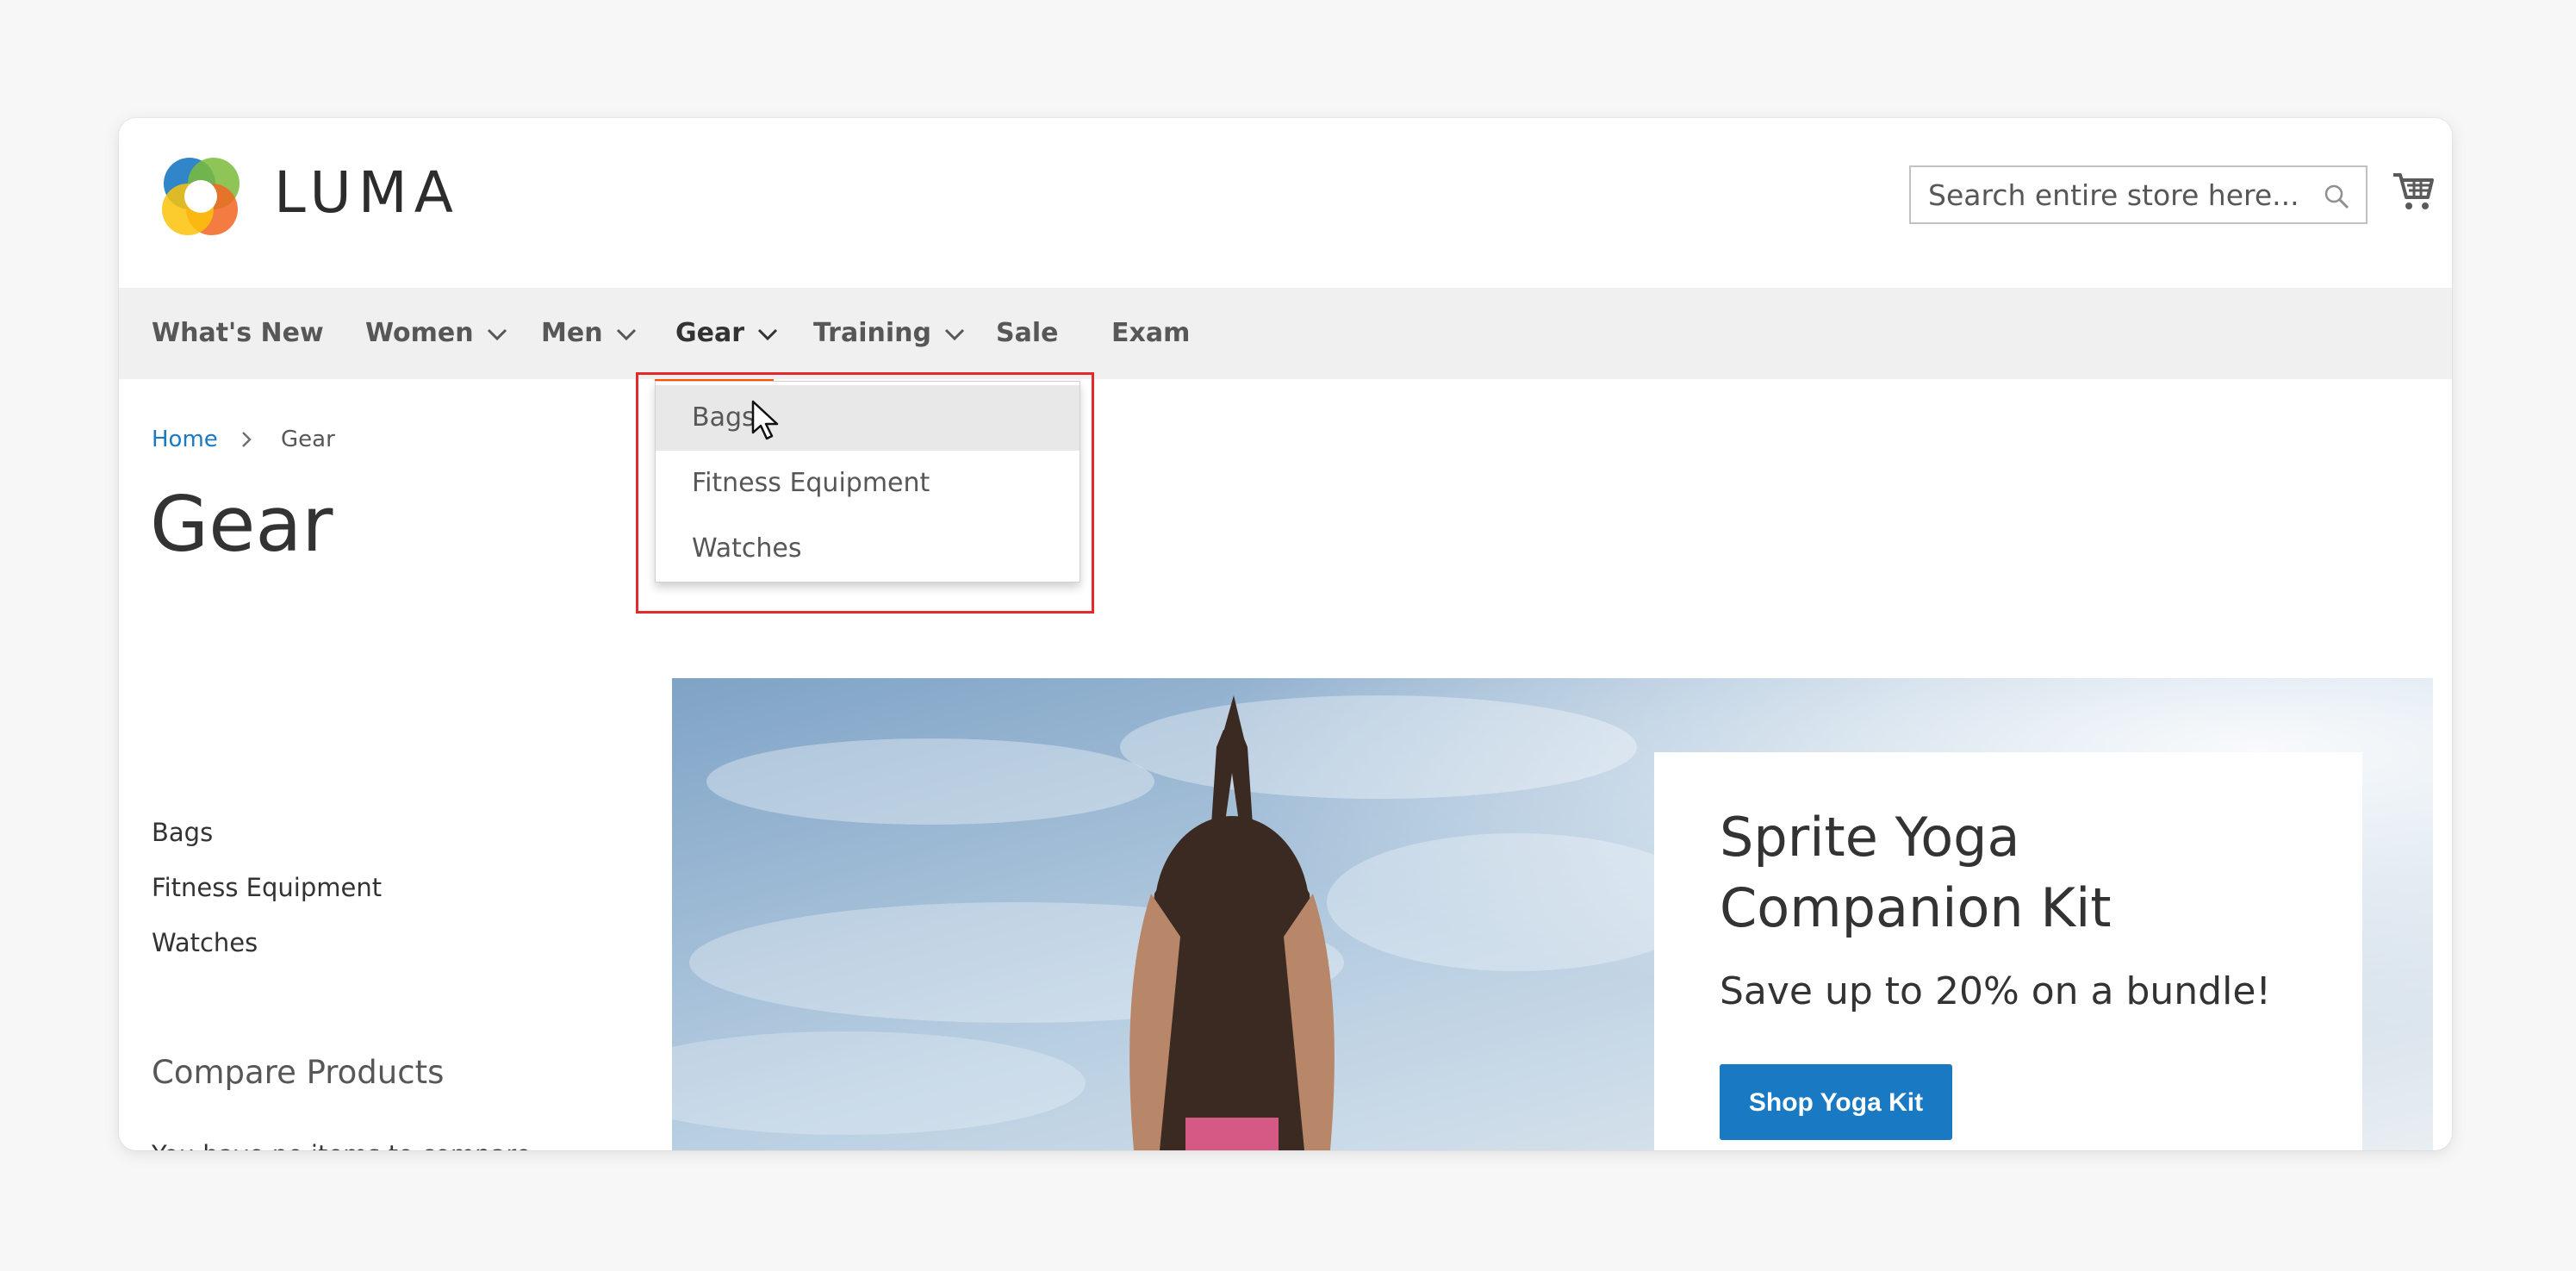  I want to click on nav-item-gear: Gear, so click(727, 333).